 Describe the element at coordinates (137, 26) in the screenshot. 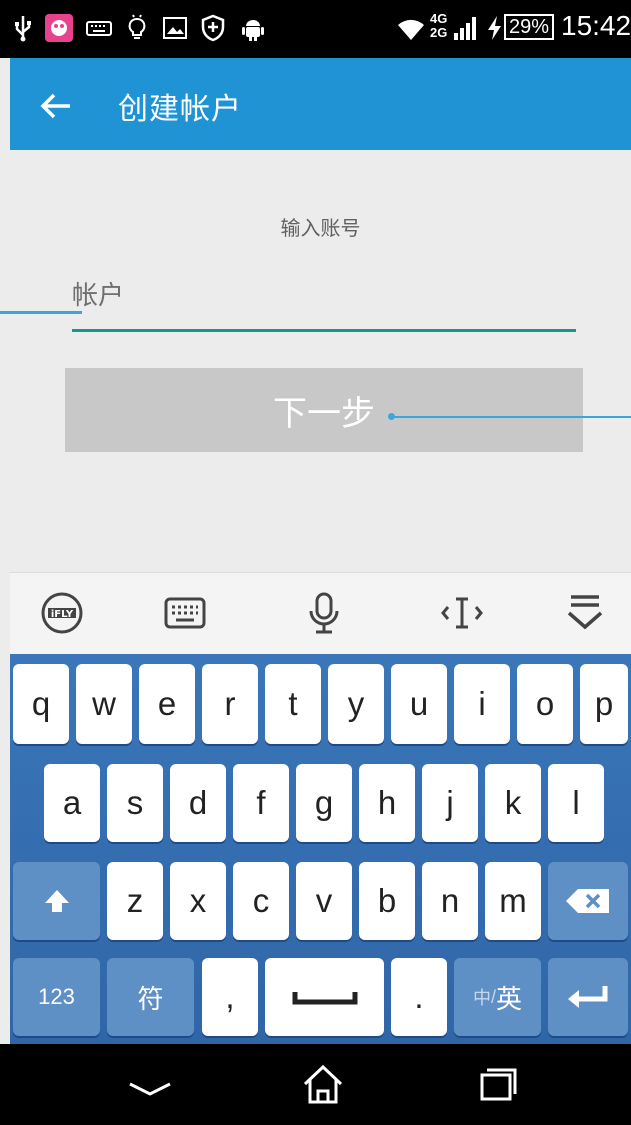

I see `lightbulb-icon` at that location.